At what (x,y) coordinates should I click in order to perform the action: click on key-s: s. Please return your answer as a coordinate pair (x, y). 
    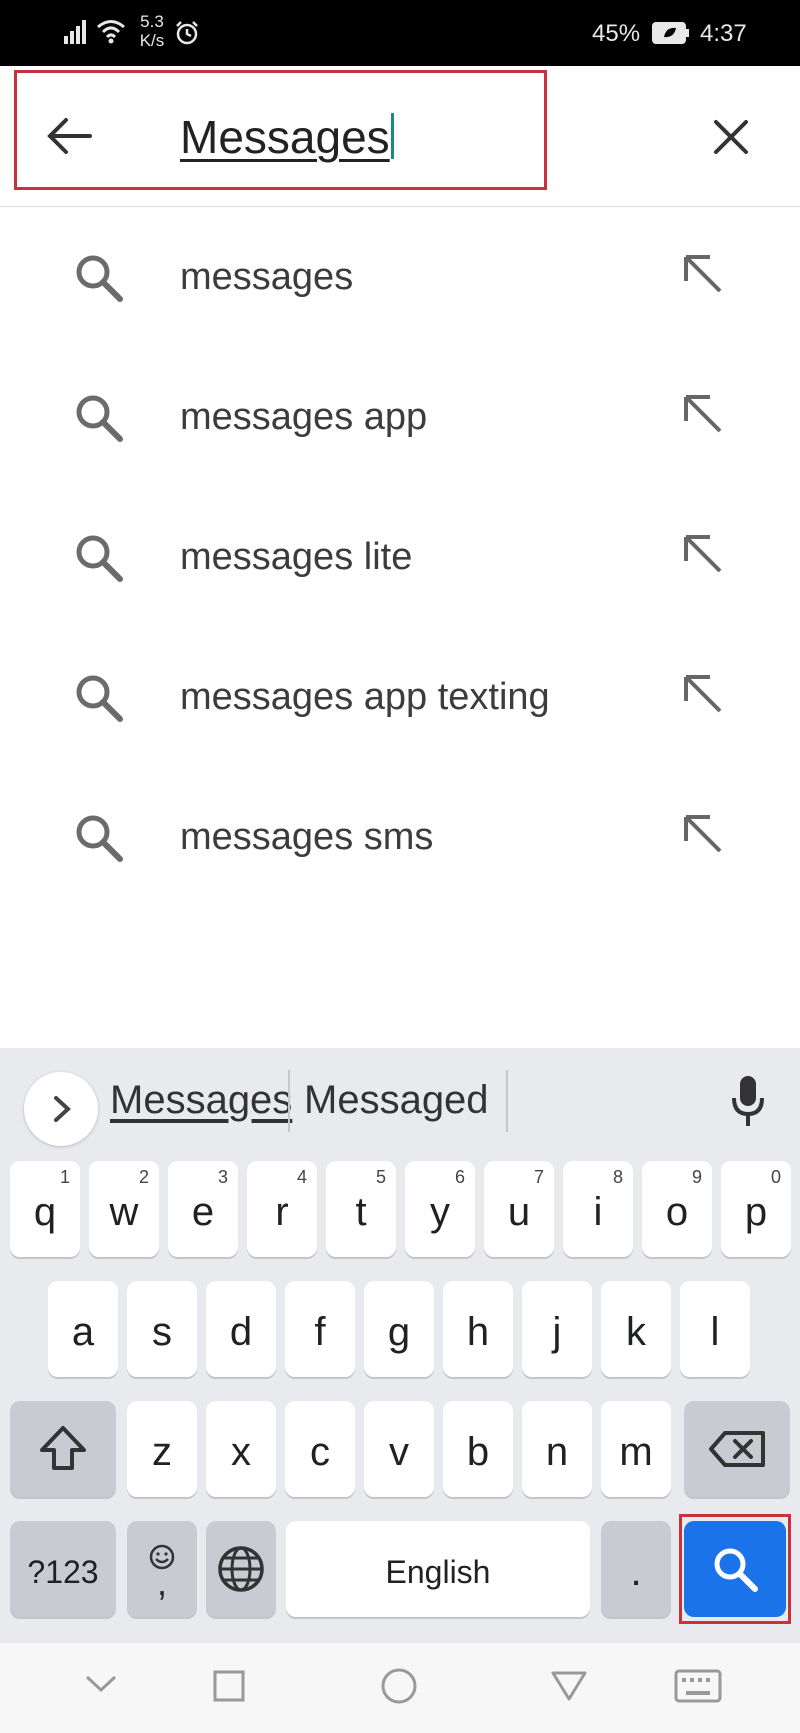
    Looking at the image, I should click on (162, 1329).